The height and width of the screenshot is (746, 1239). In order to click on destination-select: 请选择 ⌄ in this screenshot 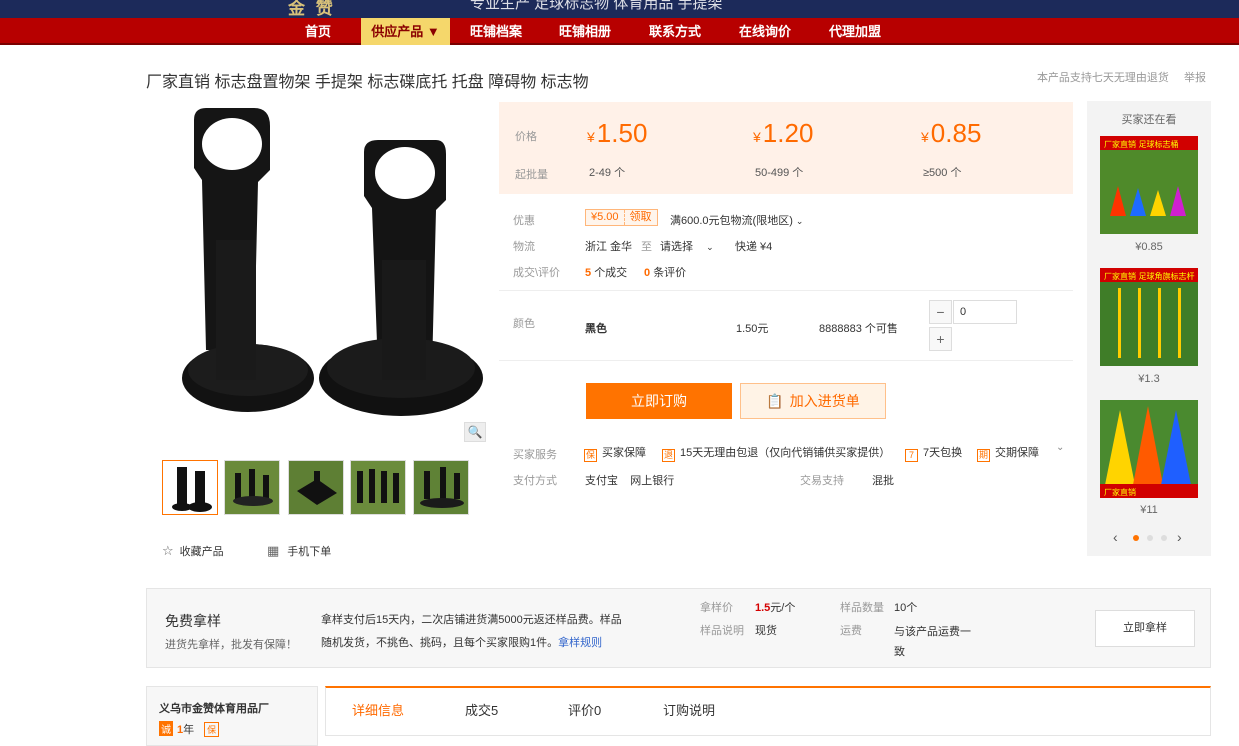, I will do `click(687, 246)`.